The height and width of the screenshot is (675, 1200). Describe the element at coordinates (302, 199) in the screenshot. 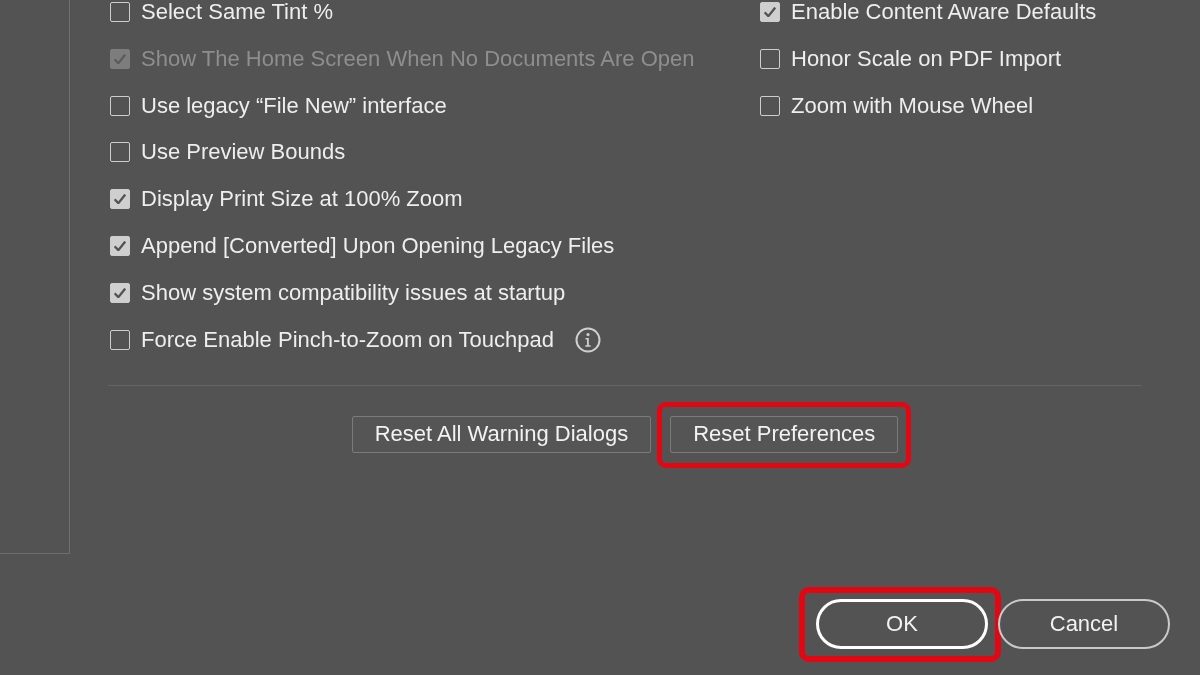

I see `checkbox-label: Display Print Size at 100% Zoom` at that location.